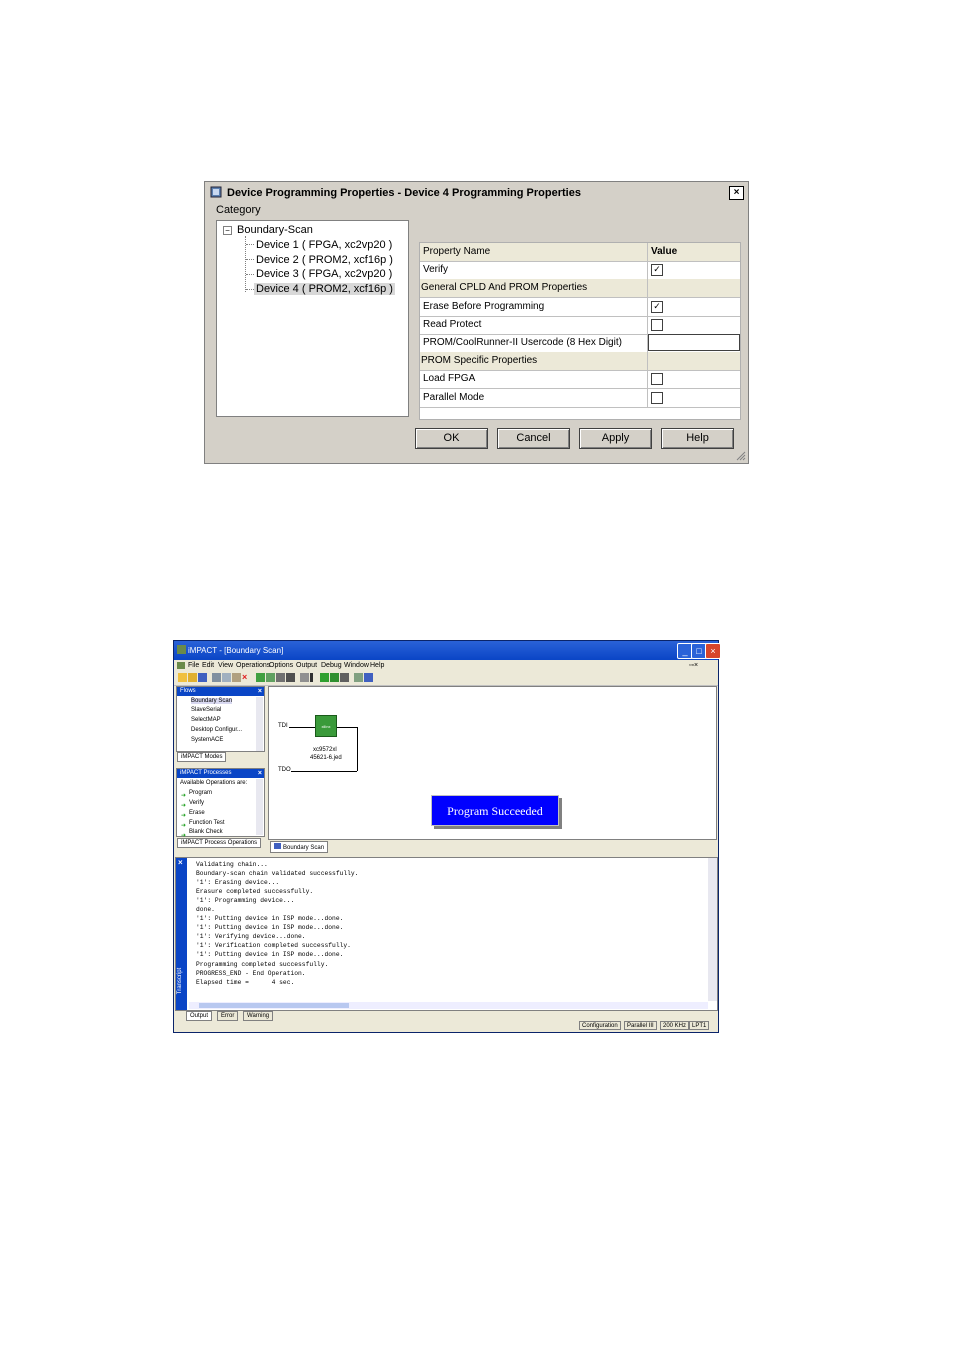 The height and width of the screenshot is (1350, 954). Describe the element at coordinates (260, 773) in the screenshot. I see `processes-close-icon: ×` at that location.